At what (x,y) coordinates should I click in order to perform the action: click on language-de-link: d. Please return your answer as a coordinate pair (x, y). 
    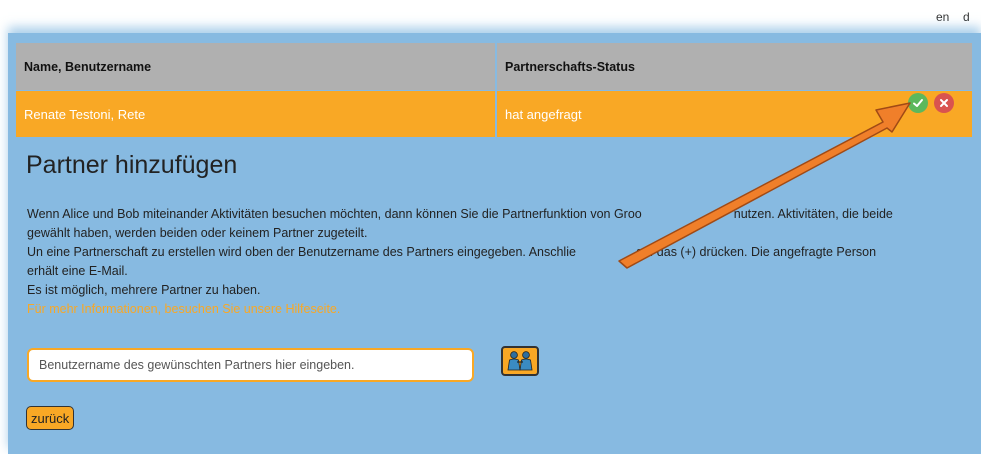
    Looking at the image, I should click on (966, 17).